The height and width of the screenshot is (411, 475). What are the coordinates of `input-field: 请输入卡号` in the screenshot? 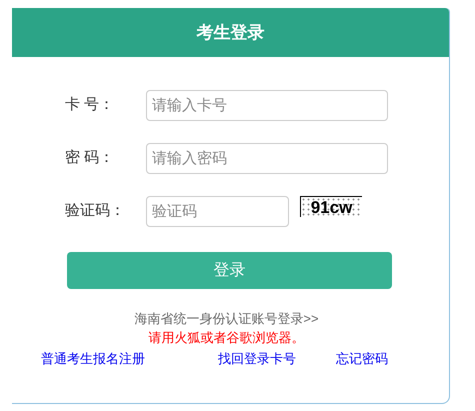 It's located at (267, 105).